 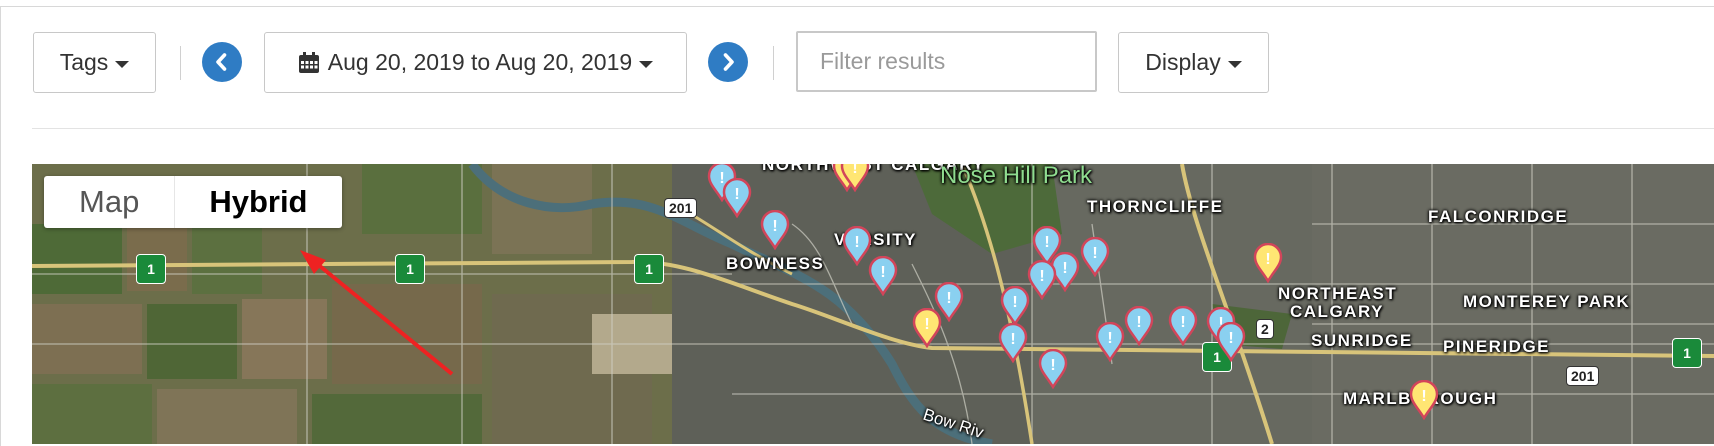 What do you see at coordinates (480, 62) in the screenshot?
I see `date-range-label: Aug 20, 2019 to Aug 20, 2019` at bounding box center [480, 62].